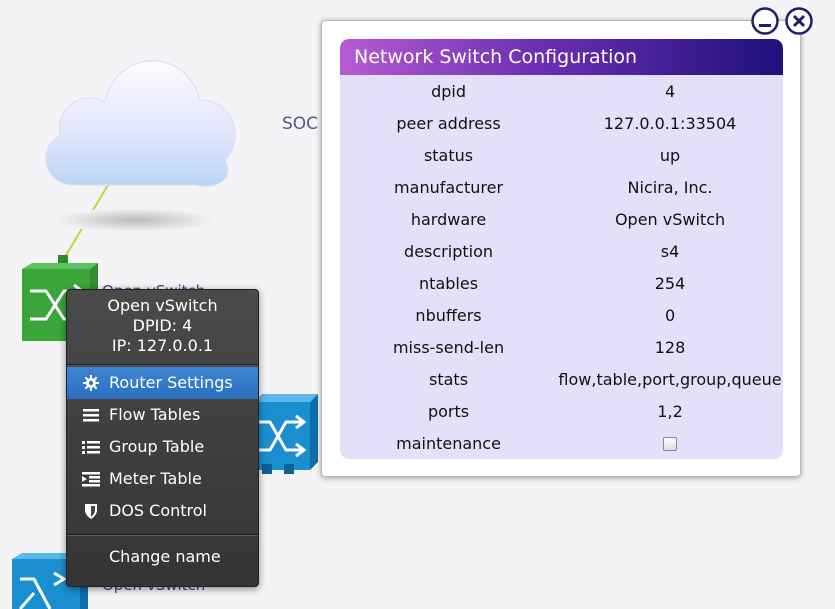 The image size is (835, 609). I want to click on list-icon, so click(91, 415).